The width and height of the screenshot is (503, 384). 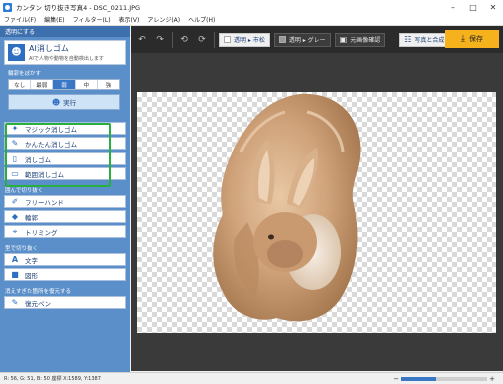 I want to click on minimize-button: –, so click(x=453, y=7).